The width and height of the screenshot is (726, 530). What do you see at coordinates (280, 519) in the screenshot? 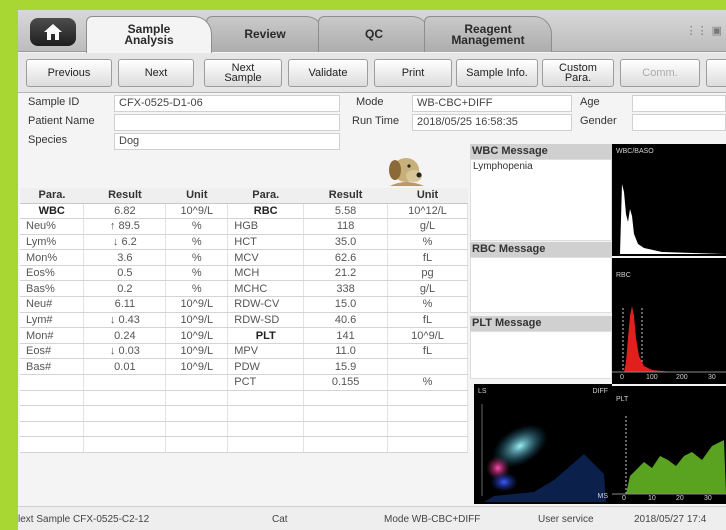
I see `status-species: Cat` at bounding box center [280, 519].